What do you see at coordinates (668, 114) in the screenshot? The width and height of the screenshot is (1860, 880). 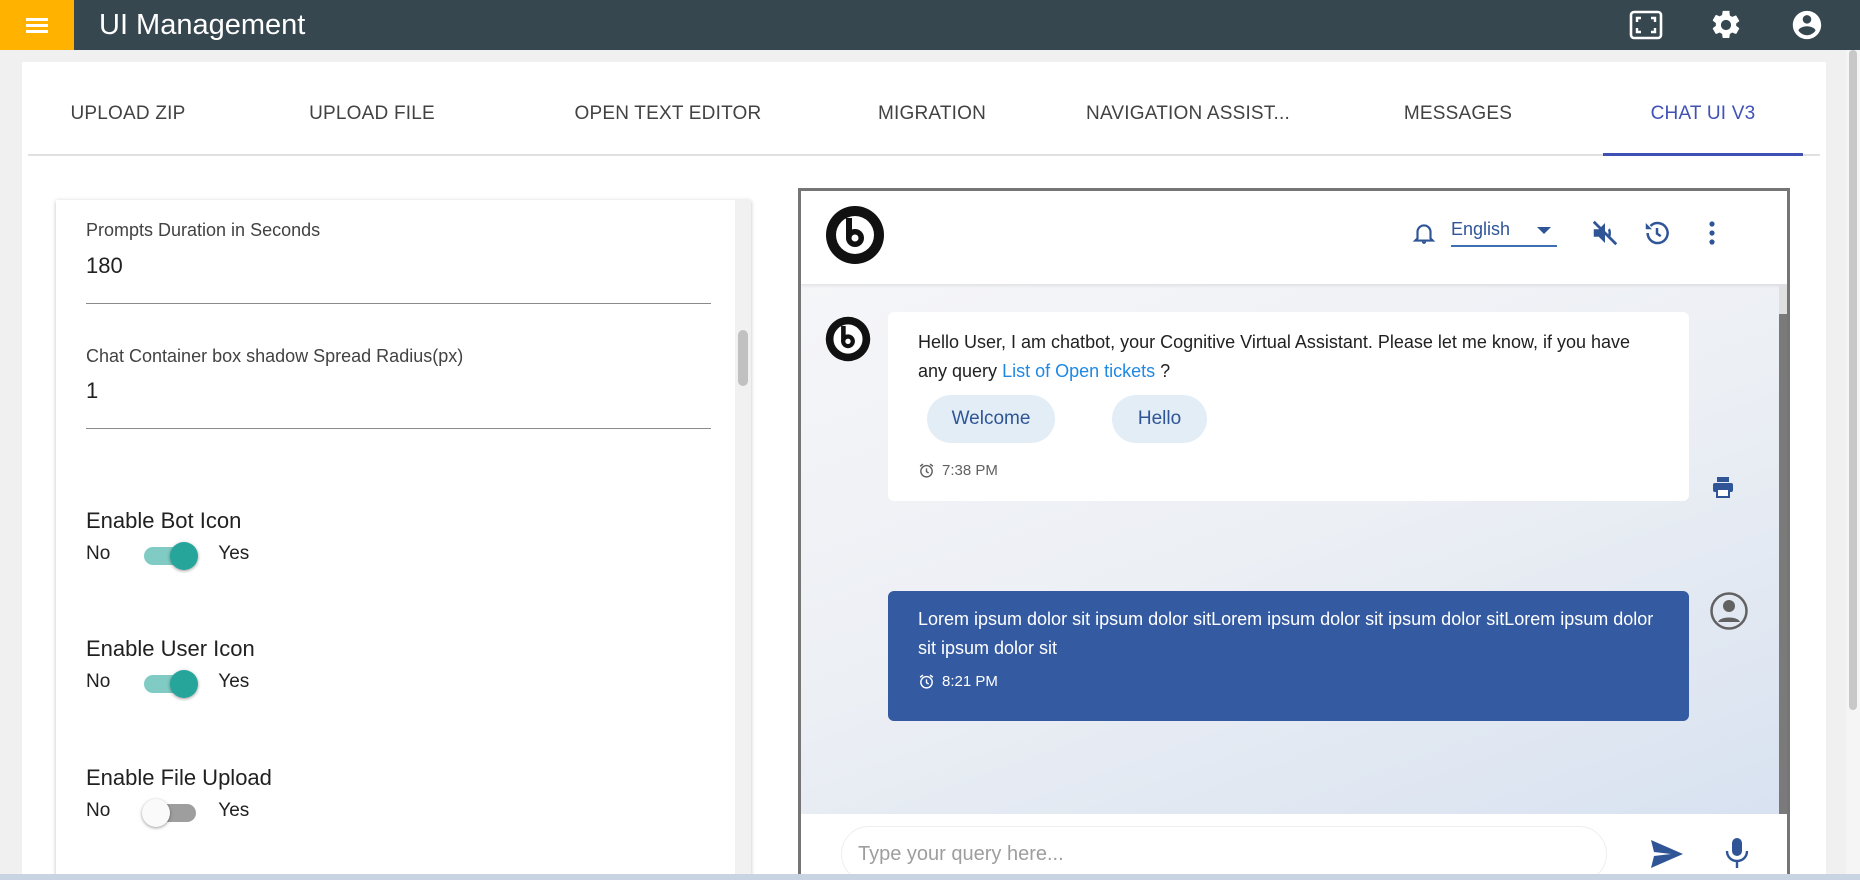 I see `tab-open-text-editor: OPEN TEXT EDITOR` at bounding box center [668, 114].